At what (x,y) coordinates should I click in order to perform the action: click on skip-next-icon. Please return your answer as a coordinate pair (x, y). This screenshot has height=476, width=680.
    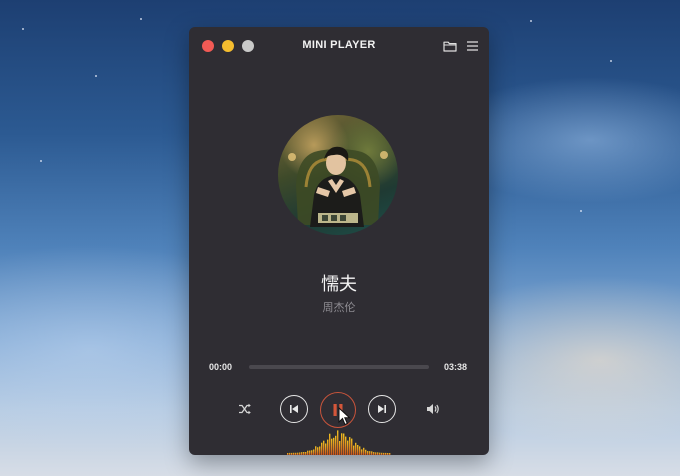
    Looking at the image, I should click on (382, 409).